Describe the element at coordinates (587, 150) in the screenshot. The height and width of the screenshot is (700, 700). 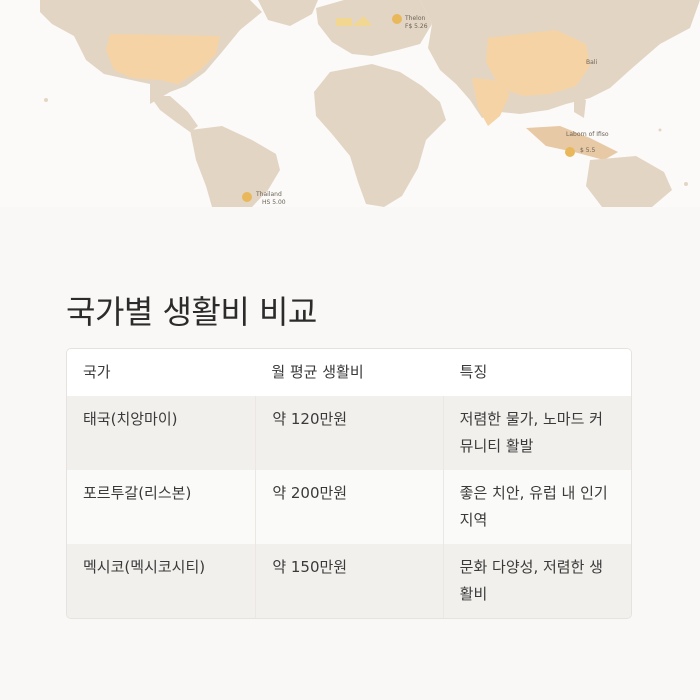
I see `svg-text: $ 5.5` at that location.